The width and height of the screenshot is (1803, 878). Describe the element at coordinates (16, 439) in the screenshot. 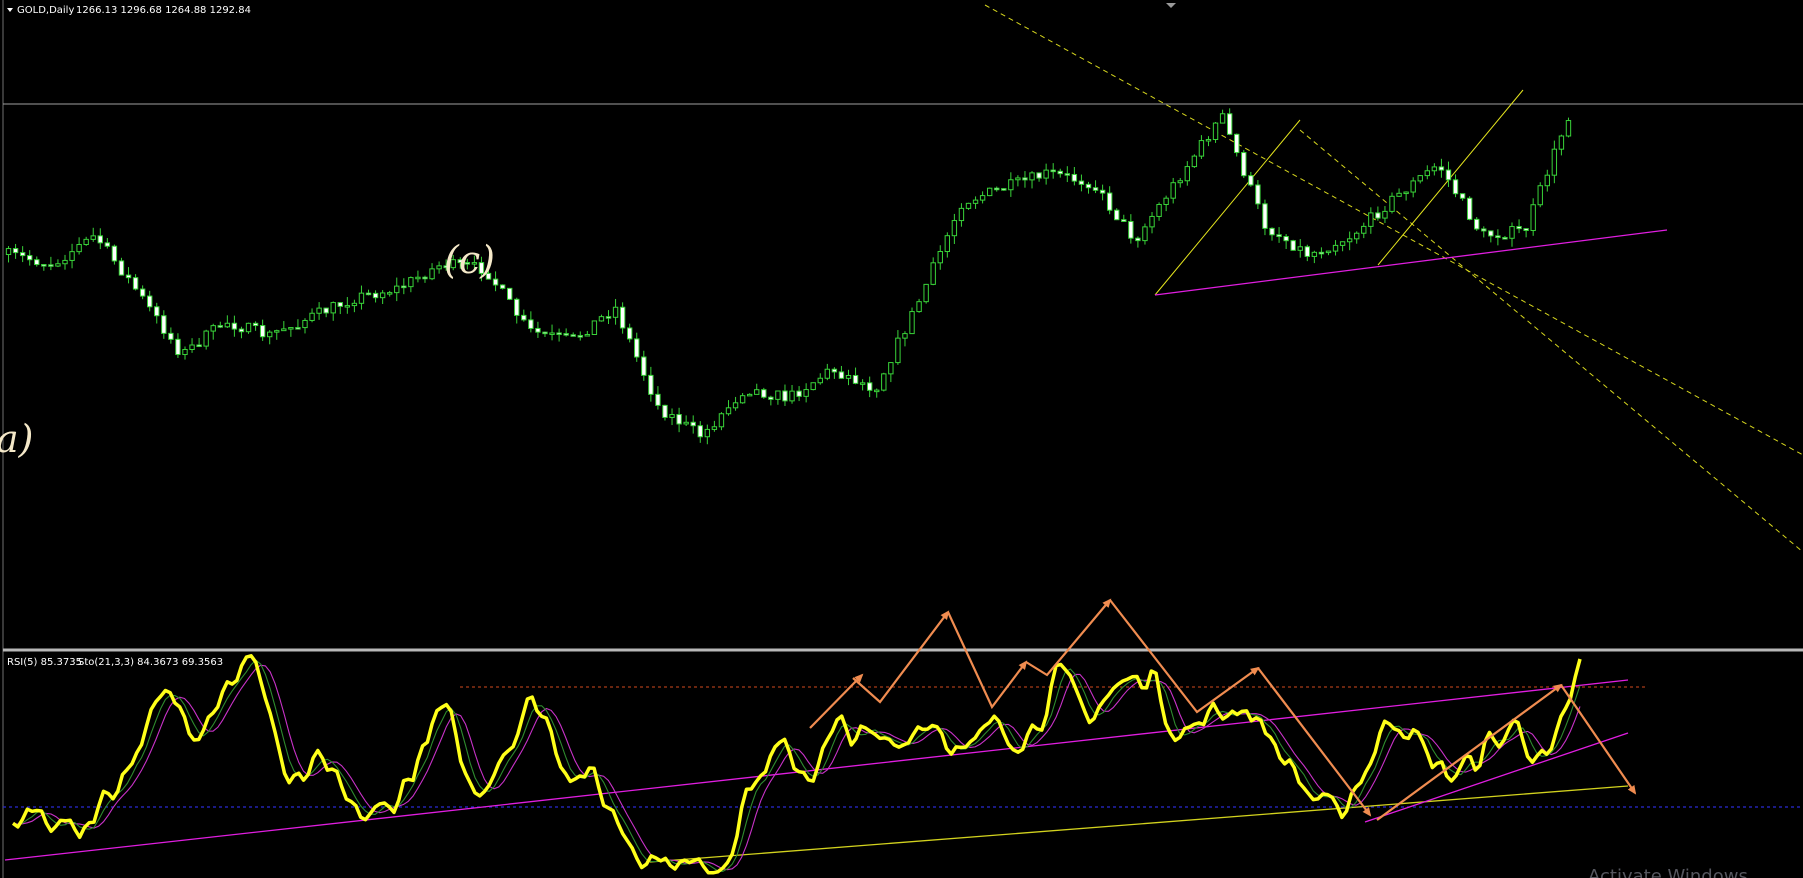

I see `wave-label-a: a)` at that location.